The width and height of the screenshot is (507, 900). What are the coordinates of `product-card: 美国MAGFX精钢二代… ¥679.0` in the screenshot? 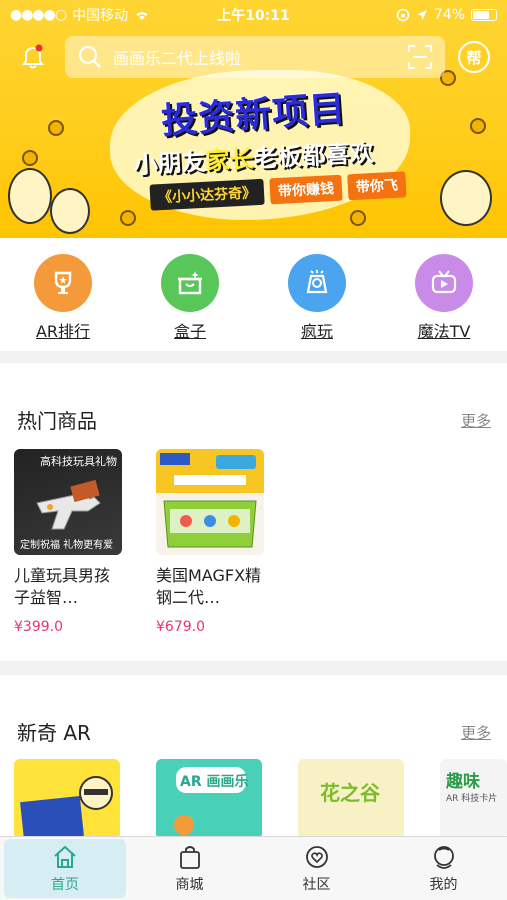 It's located at (211, 542).